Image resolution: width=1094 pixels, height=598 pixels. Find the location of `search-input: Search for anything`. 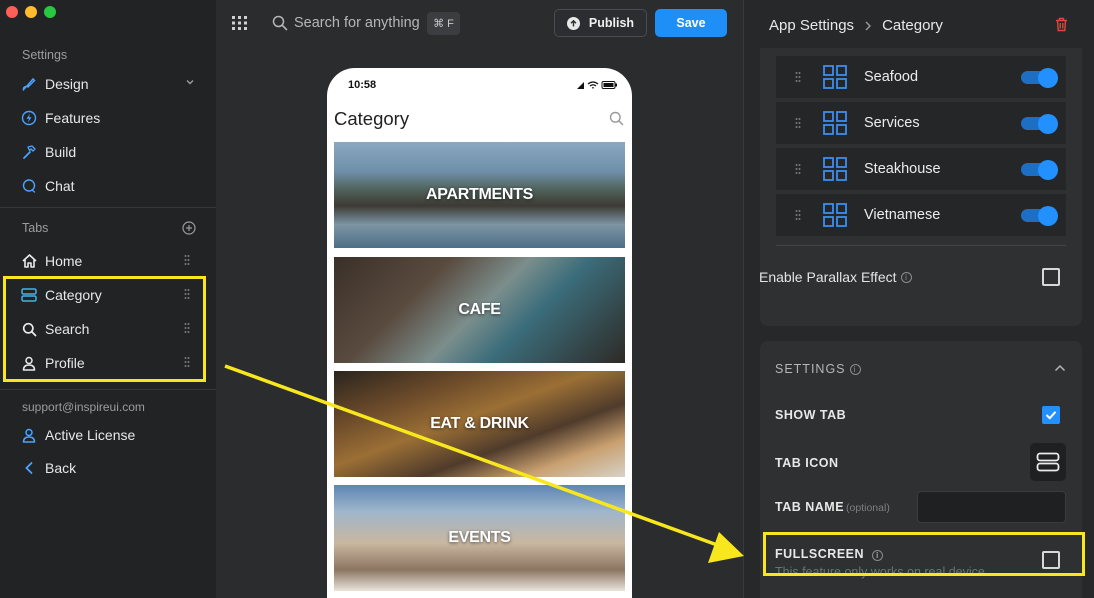

search-input: Search for anything is located at coordinates (357, 23).